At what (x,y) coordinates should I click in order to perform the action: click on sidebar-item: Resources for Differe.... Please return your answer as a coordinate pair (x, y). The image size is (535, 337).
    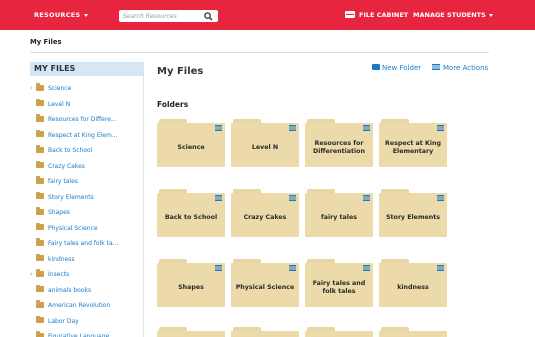
    Looking at the image, I should click on (86, 120).